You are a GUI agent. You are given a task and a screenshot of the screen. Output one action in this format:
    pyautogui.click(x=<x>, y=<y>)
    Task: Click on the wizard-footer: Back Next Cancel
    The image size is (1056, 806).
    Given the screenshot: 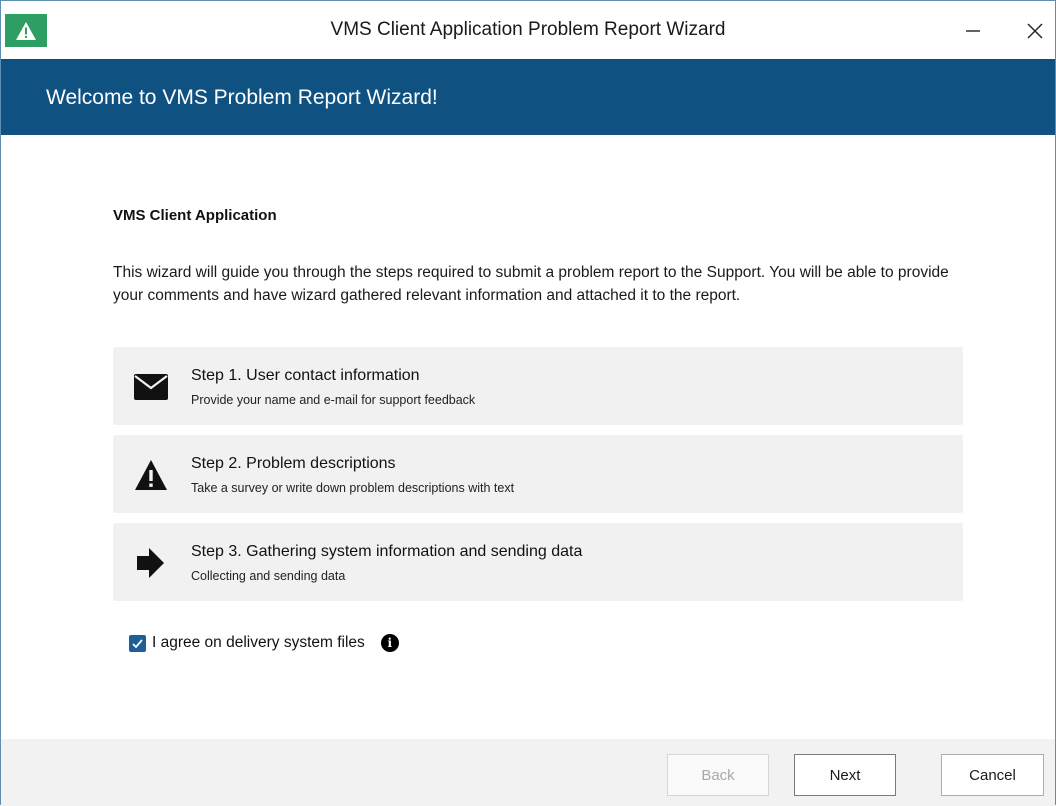 What is the action you would take?
    pyautogui.click(x=528, y=772)
    